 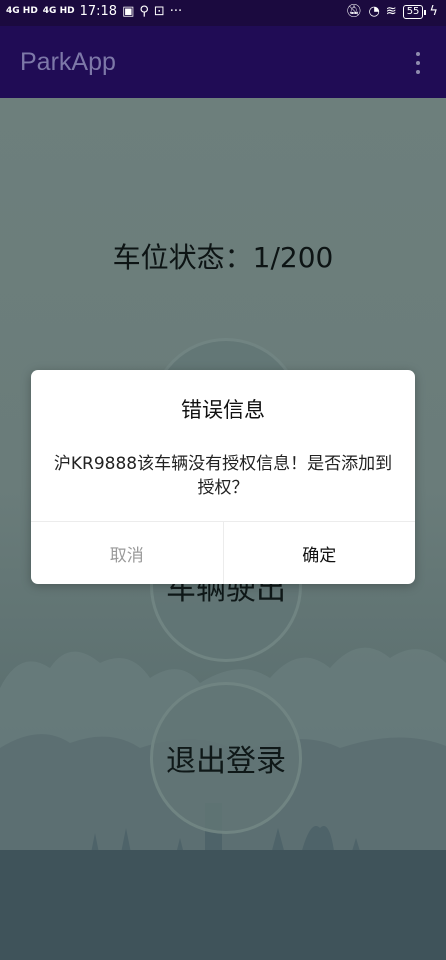 I want to click on overflow-menu-icon, so click(x=418, y=63).